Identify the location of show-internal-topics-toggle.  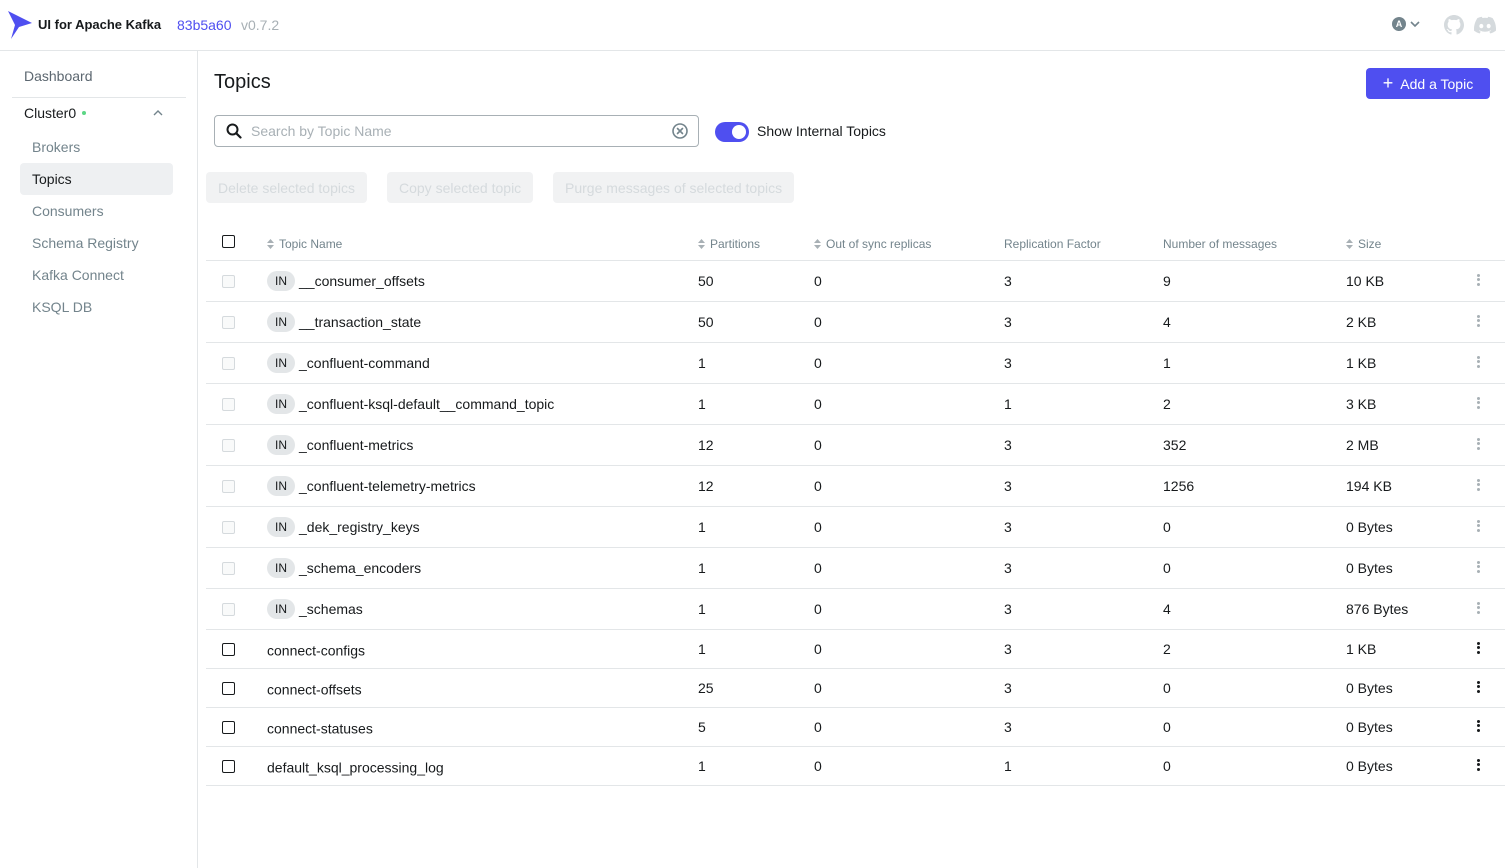
(732, 132).